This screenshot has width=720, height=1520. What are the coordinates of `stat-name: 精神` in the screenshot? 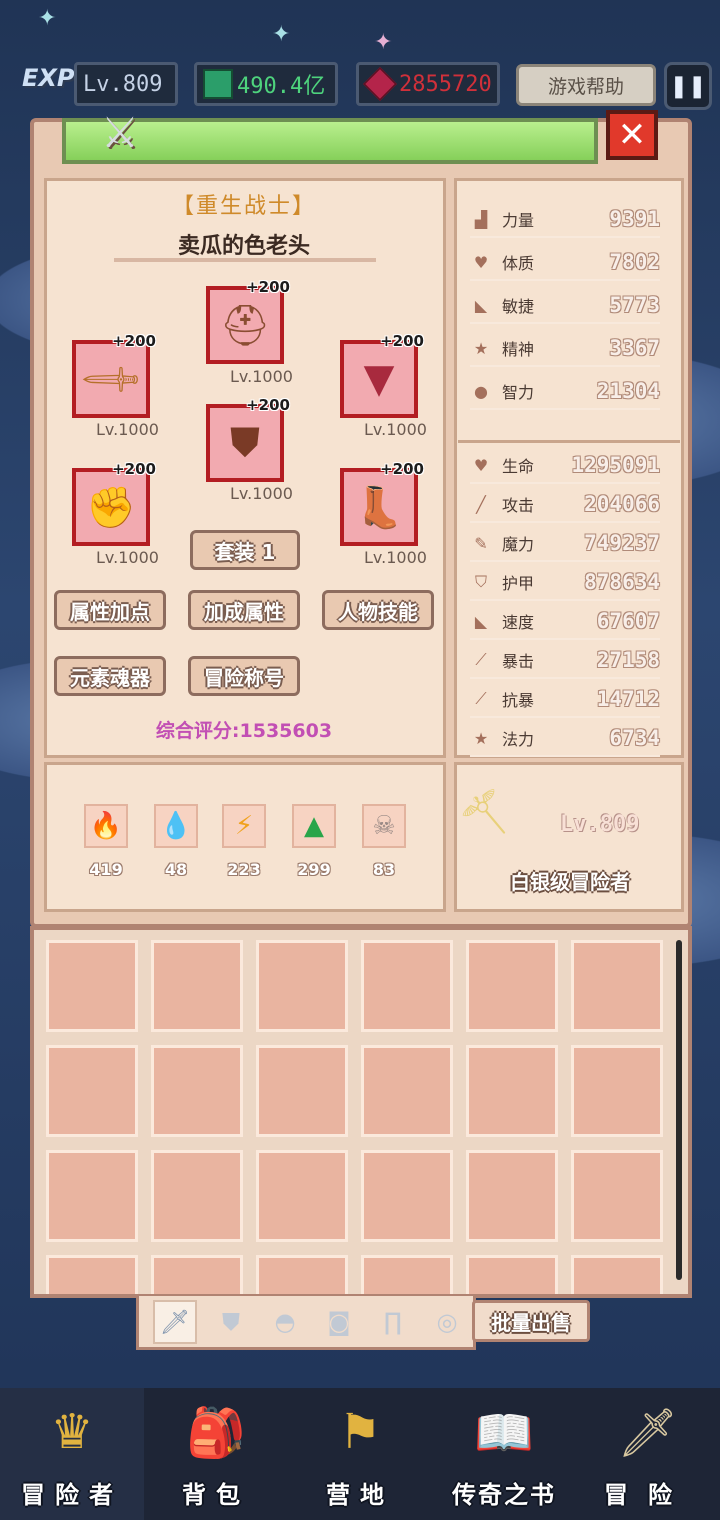 It's located at (518, 349).